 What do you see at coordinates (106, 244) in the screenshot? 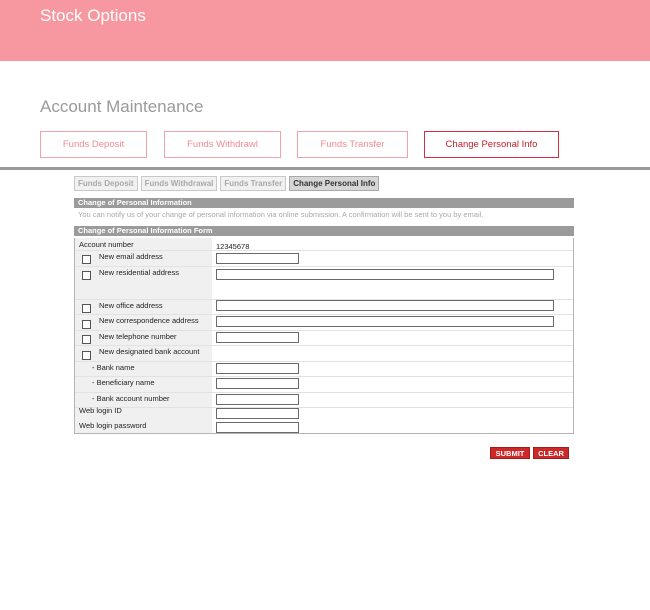
I see `account-number-label: Account number` at bounding box center [106, 244].